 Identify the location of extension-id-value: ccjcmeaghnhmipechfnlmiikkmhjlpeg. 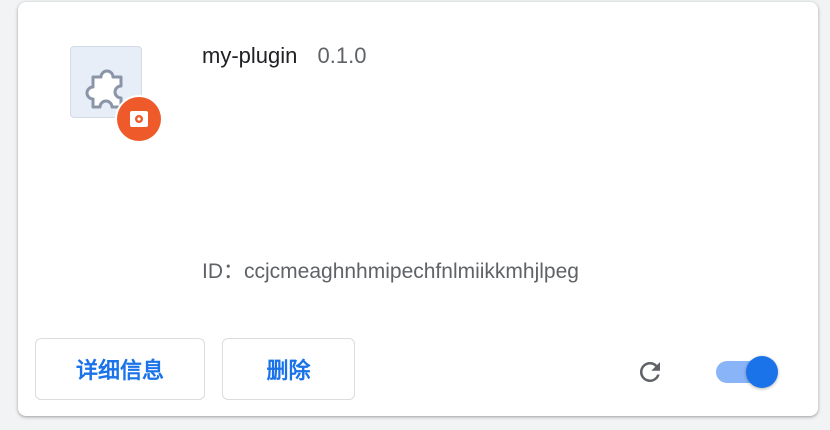
(411, 271).